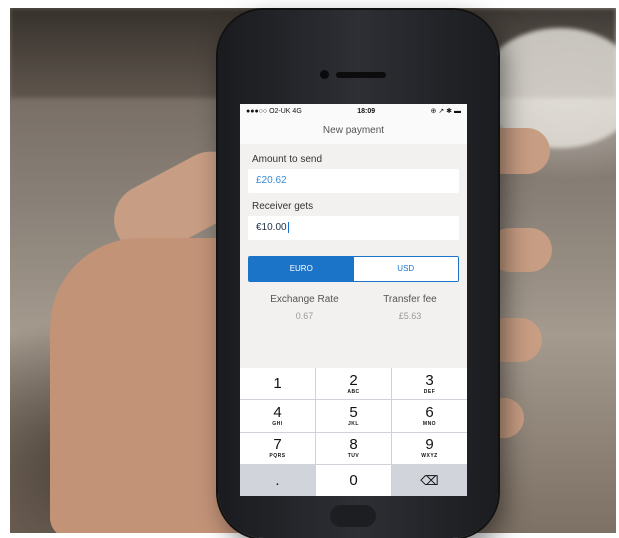  What do you see at coordinates (353, 228) in the screenshot?
I see `receiver-field: €10.00` at bounding box center [353, 228].